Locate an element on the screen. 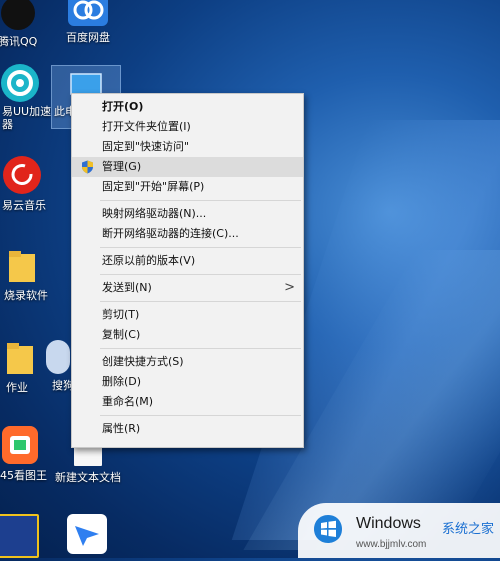  bird-icon is located at coordinates (87, 534).